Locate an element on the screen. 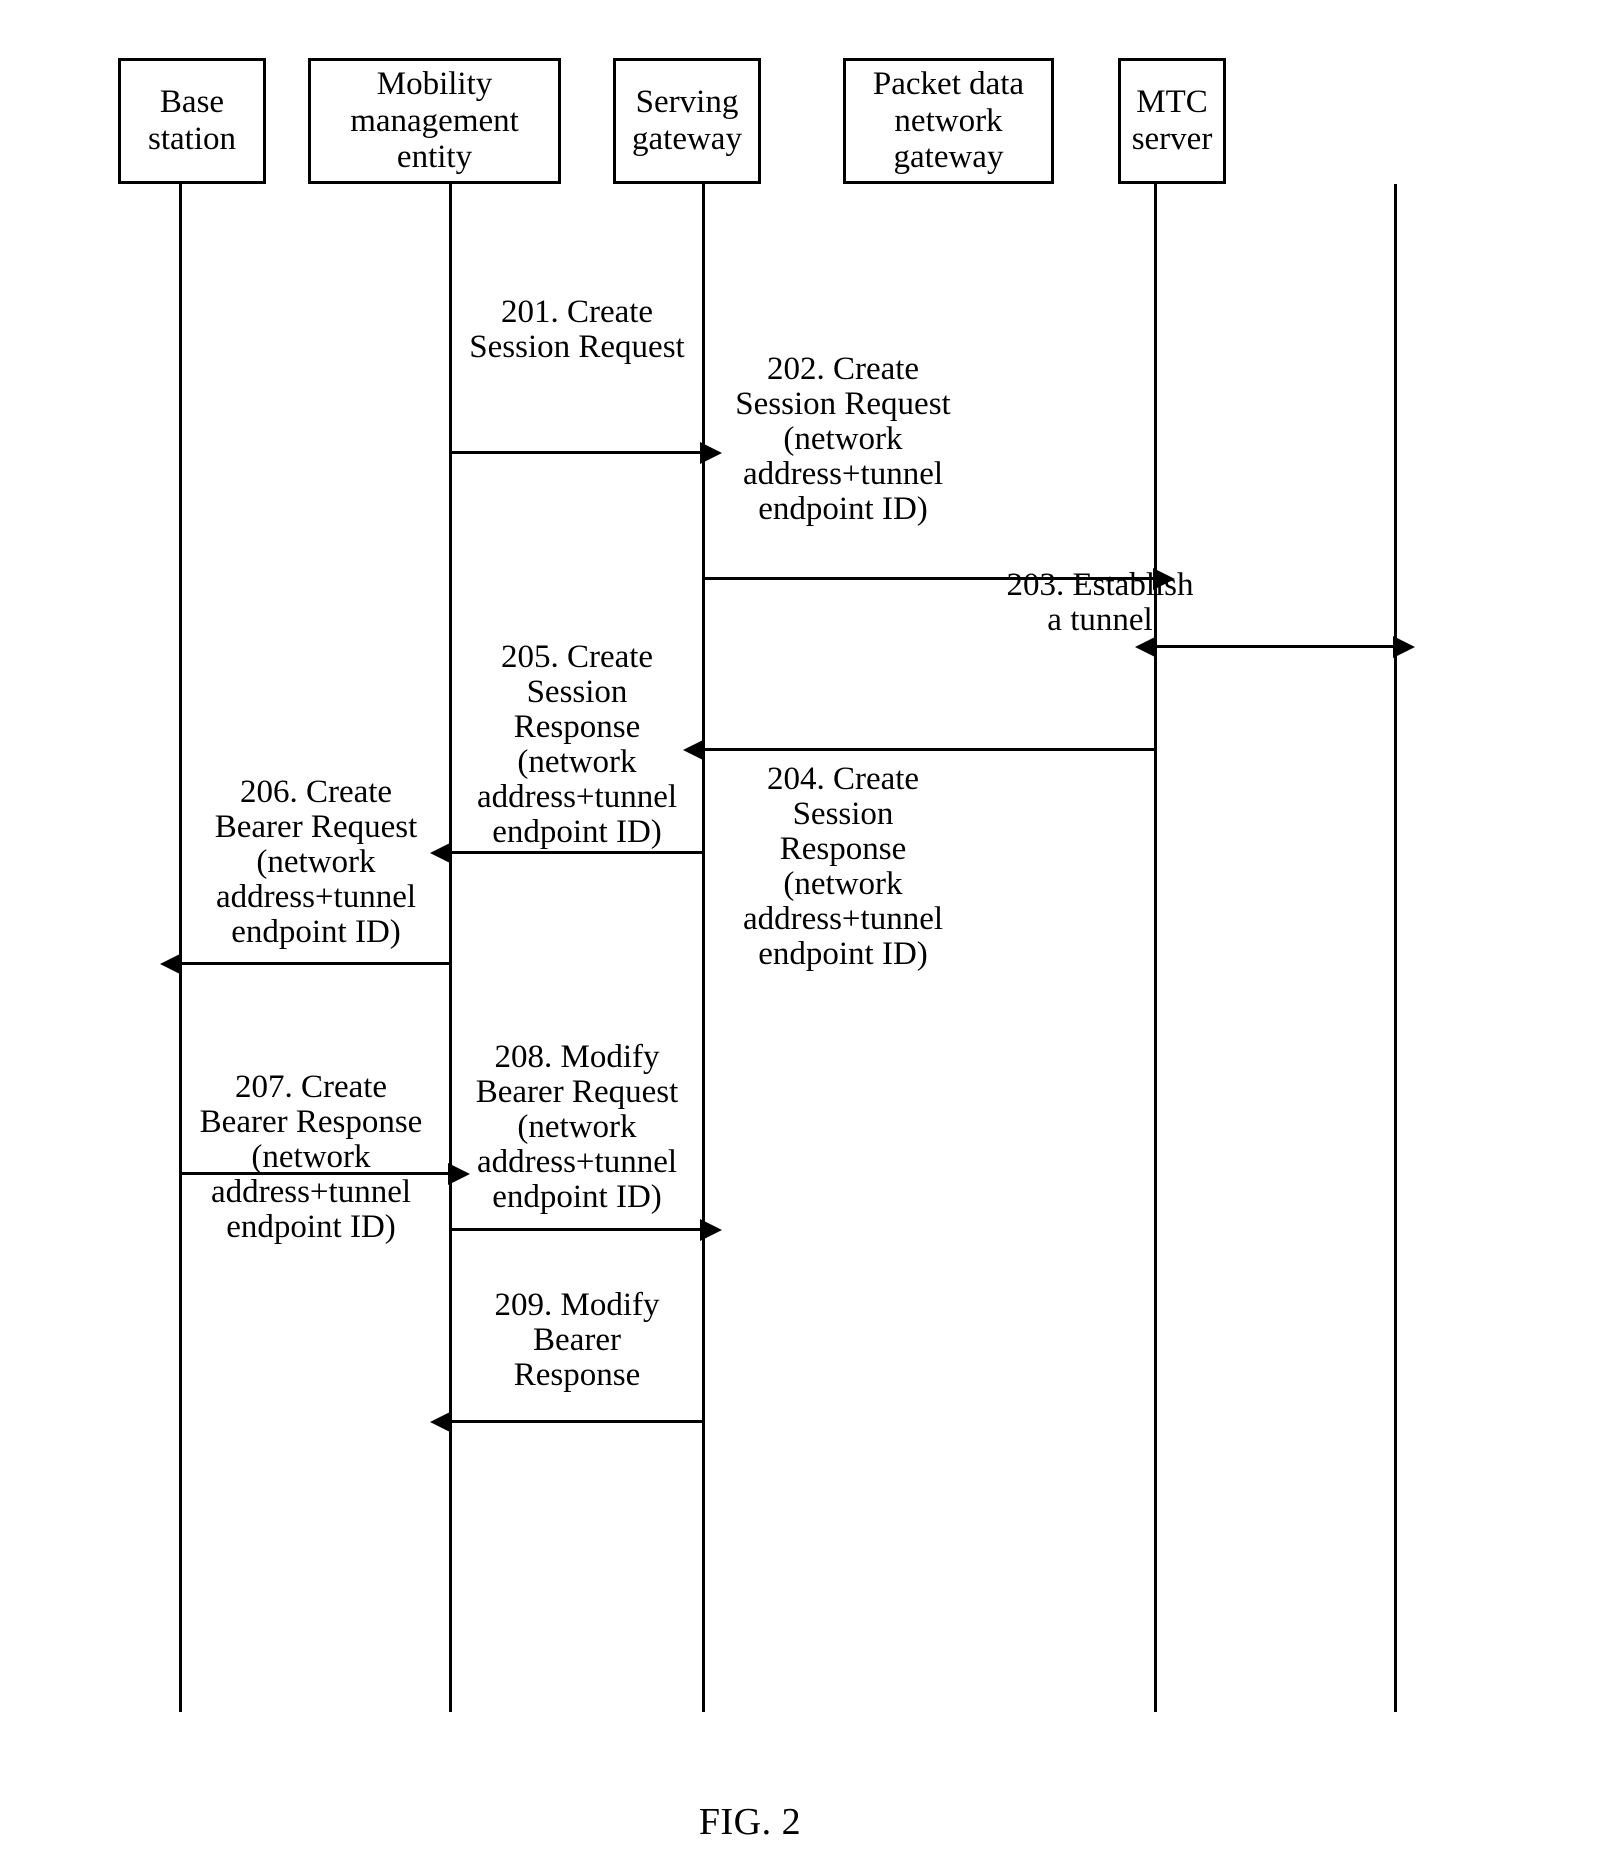 This screenshot has height=1875, width=1608. message-label-209: 209. Modify Bearer Response is located at coordinates (577, 1340).